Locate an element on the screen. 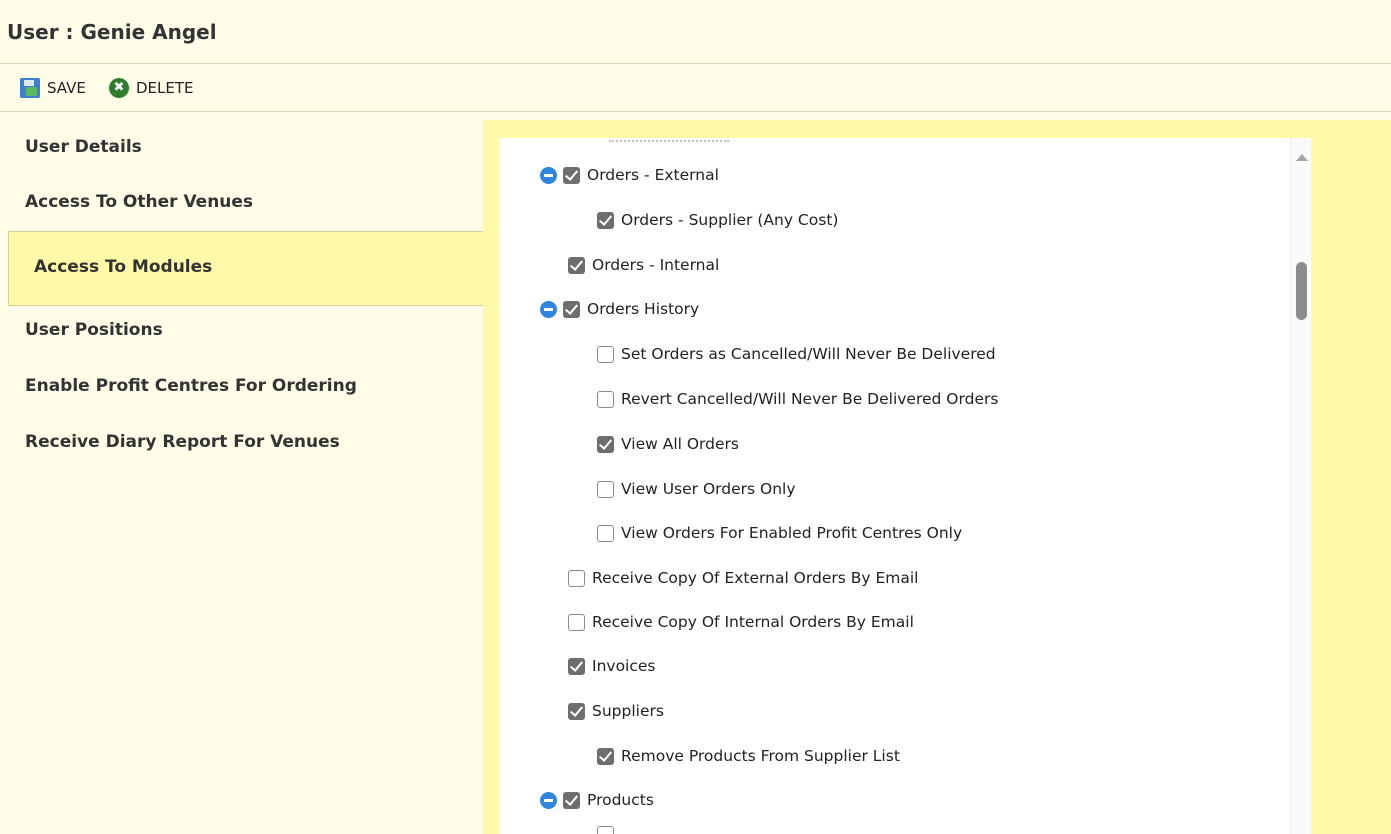  delete-button: ✖ DELETE is located at coordinates (151, 88).